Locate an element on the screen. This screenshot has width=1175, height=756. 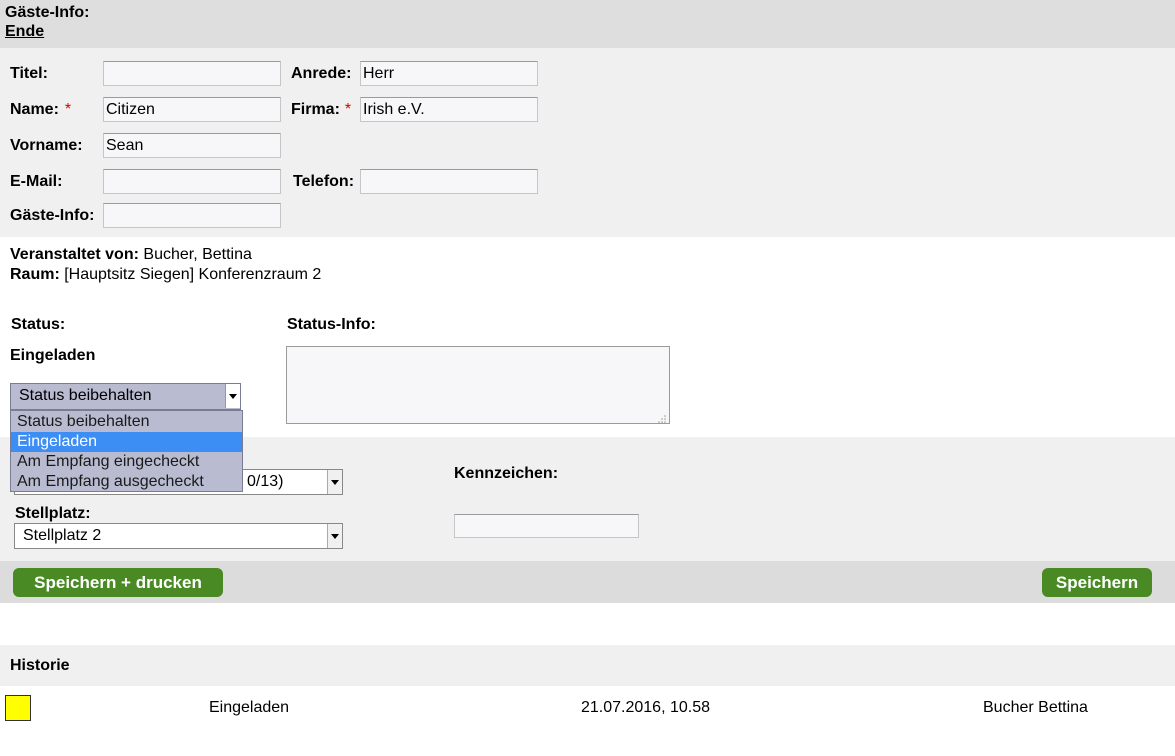
status-info-textarea is located at coordinates (478, 385).